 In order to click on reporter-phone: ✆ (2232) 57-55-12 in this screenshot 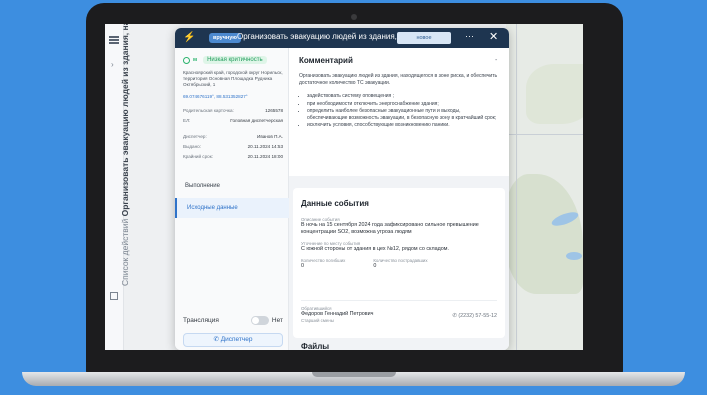, I will do `click(474, 316)`.